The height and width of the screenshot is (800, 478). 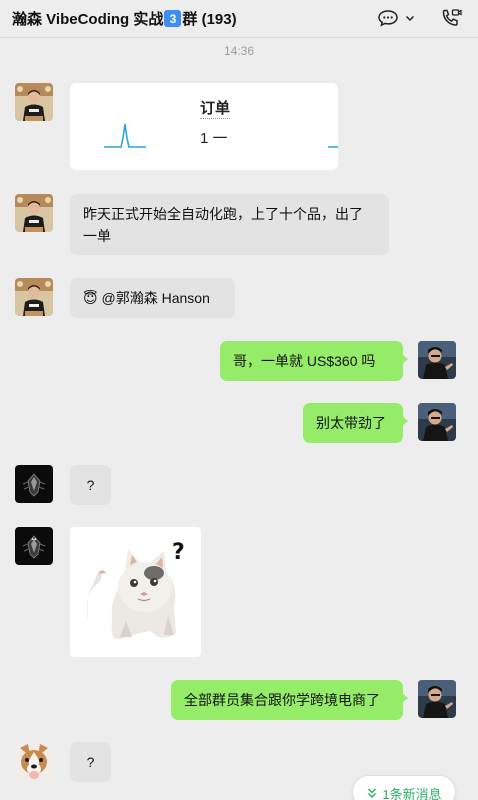 I want to click on new-messages-button: 1条新消息, so click(x=404, y=787).